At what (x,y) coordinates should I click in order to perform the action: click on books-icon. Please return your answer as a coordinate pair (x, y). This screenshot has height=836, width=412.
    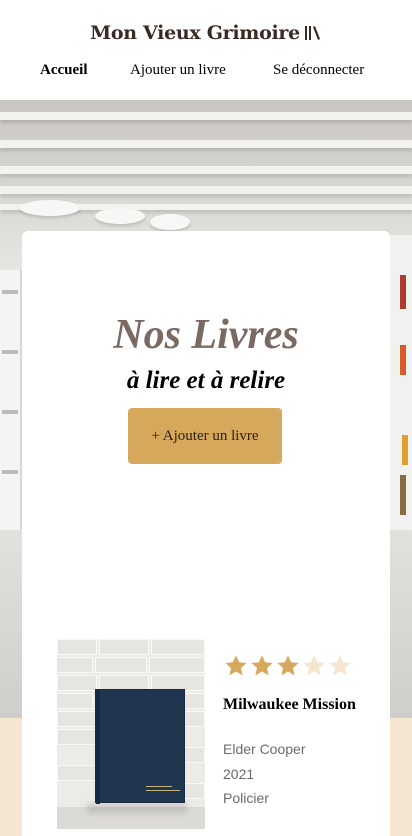
    Looking at the image, I should click on (312, 33).